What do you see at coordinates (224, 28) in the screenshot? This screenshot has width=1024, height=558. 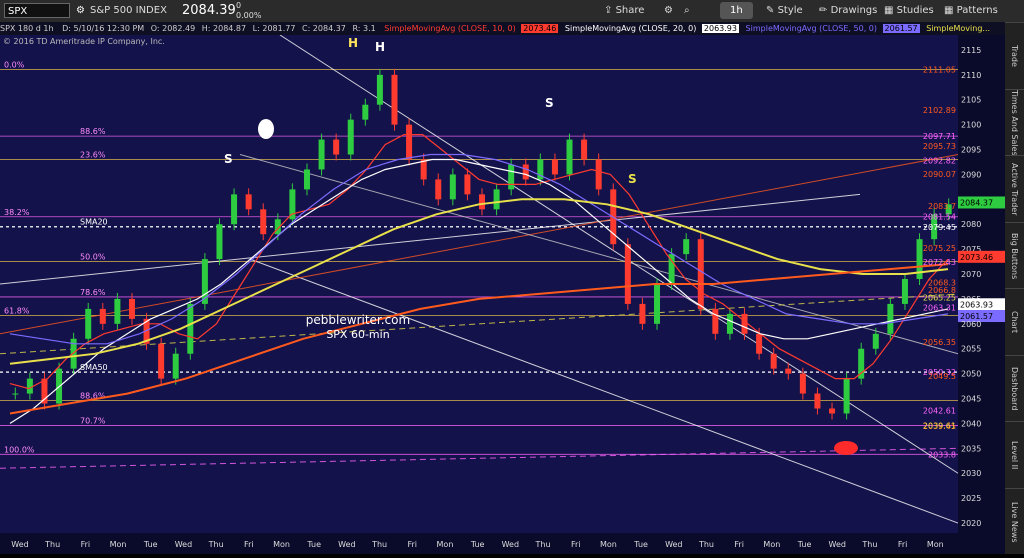 I see `info-high: H: 2084.87` at bounding box center [224, 28].